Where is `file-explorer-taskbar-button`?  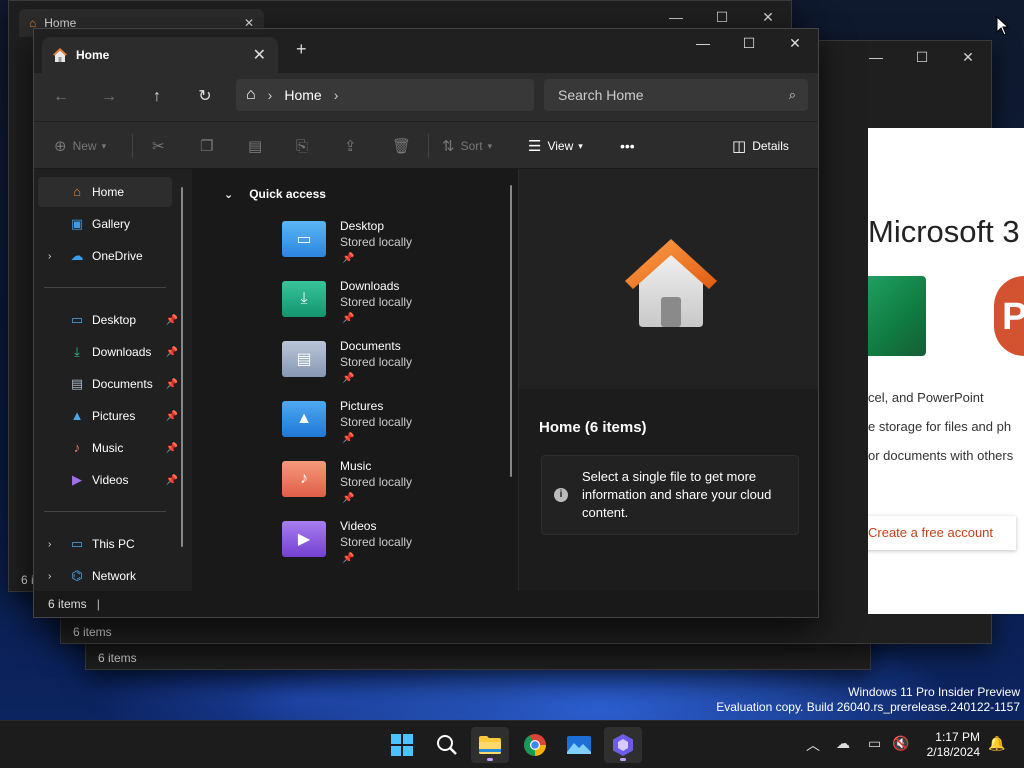 file-explorer-taskbar-button is located at coordinates (490, 745).